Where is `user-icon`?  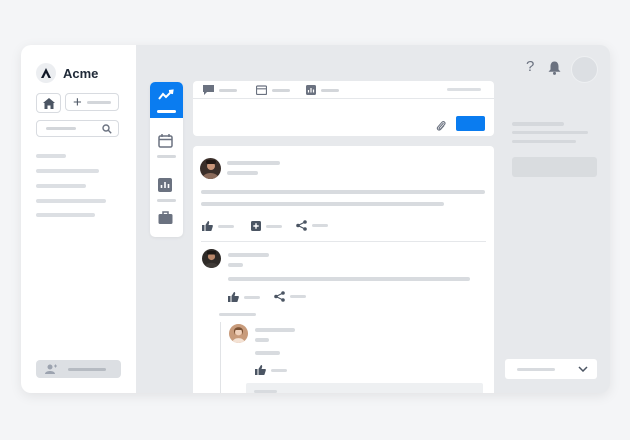
user-icon is located at coordinates (51, 369).